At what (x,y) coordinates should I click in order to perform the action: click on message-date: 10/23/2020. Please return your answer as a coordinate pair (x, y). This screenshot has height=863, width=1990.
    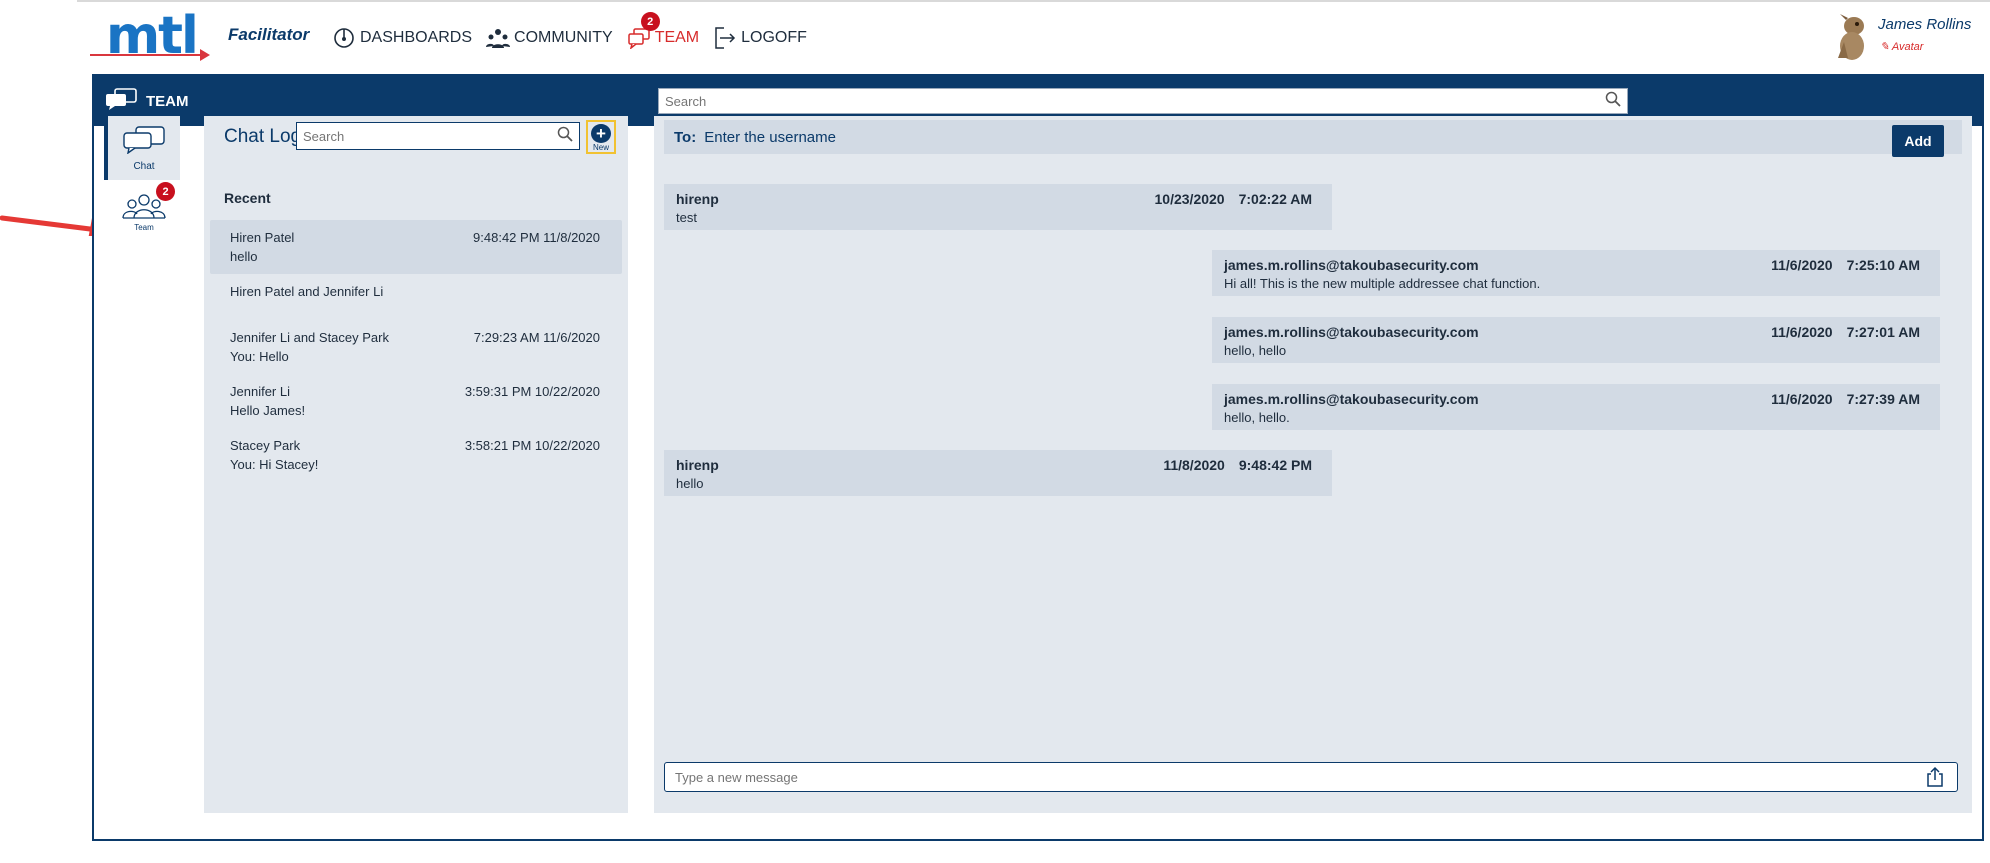
    Looking at the image, I should click on (1189, 199).